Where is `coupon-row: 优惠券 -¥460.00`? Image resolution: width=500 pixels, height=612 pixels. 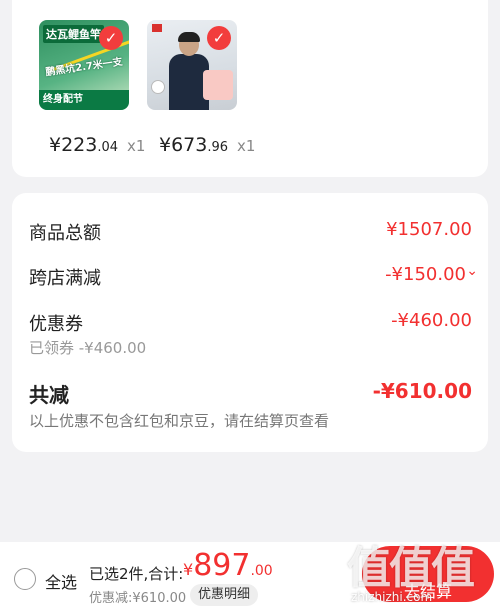 coupon-row: 优惠券 -¥460.00 is located at coordinates (250, 323).